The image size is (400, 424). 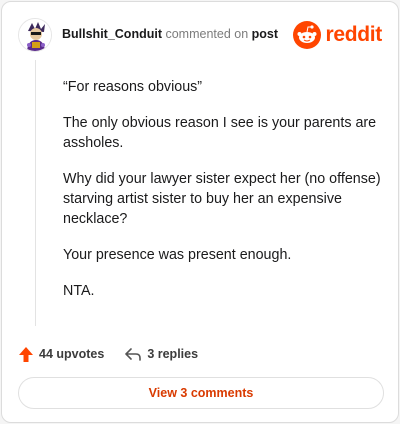 I want to click on reddit-logo: reddit, so click(x=337, y=35).